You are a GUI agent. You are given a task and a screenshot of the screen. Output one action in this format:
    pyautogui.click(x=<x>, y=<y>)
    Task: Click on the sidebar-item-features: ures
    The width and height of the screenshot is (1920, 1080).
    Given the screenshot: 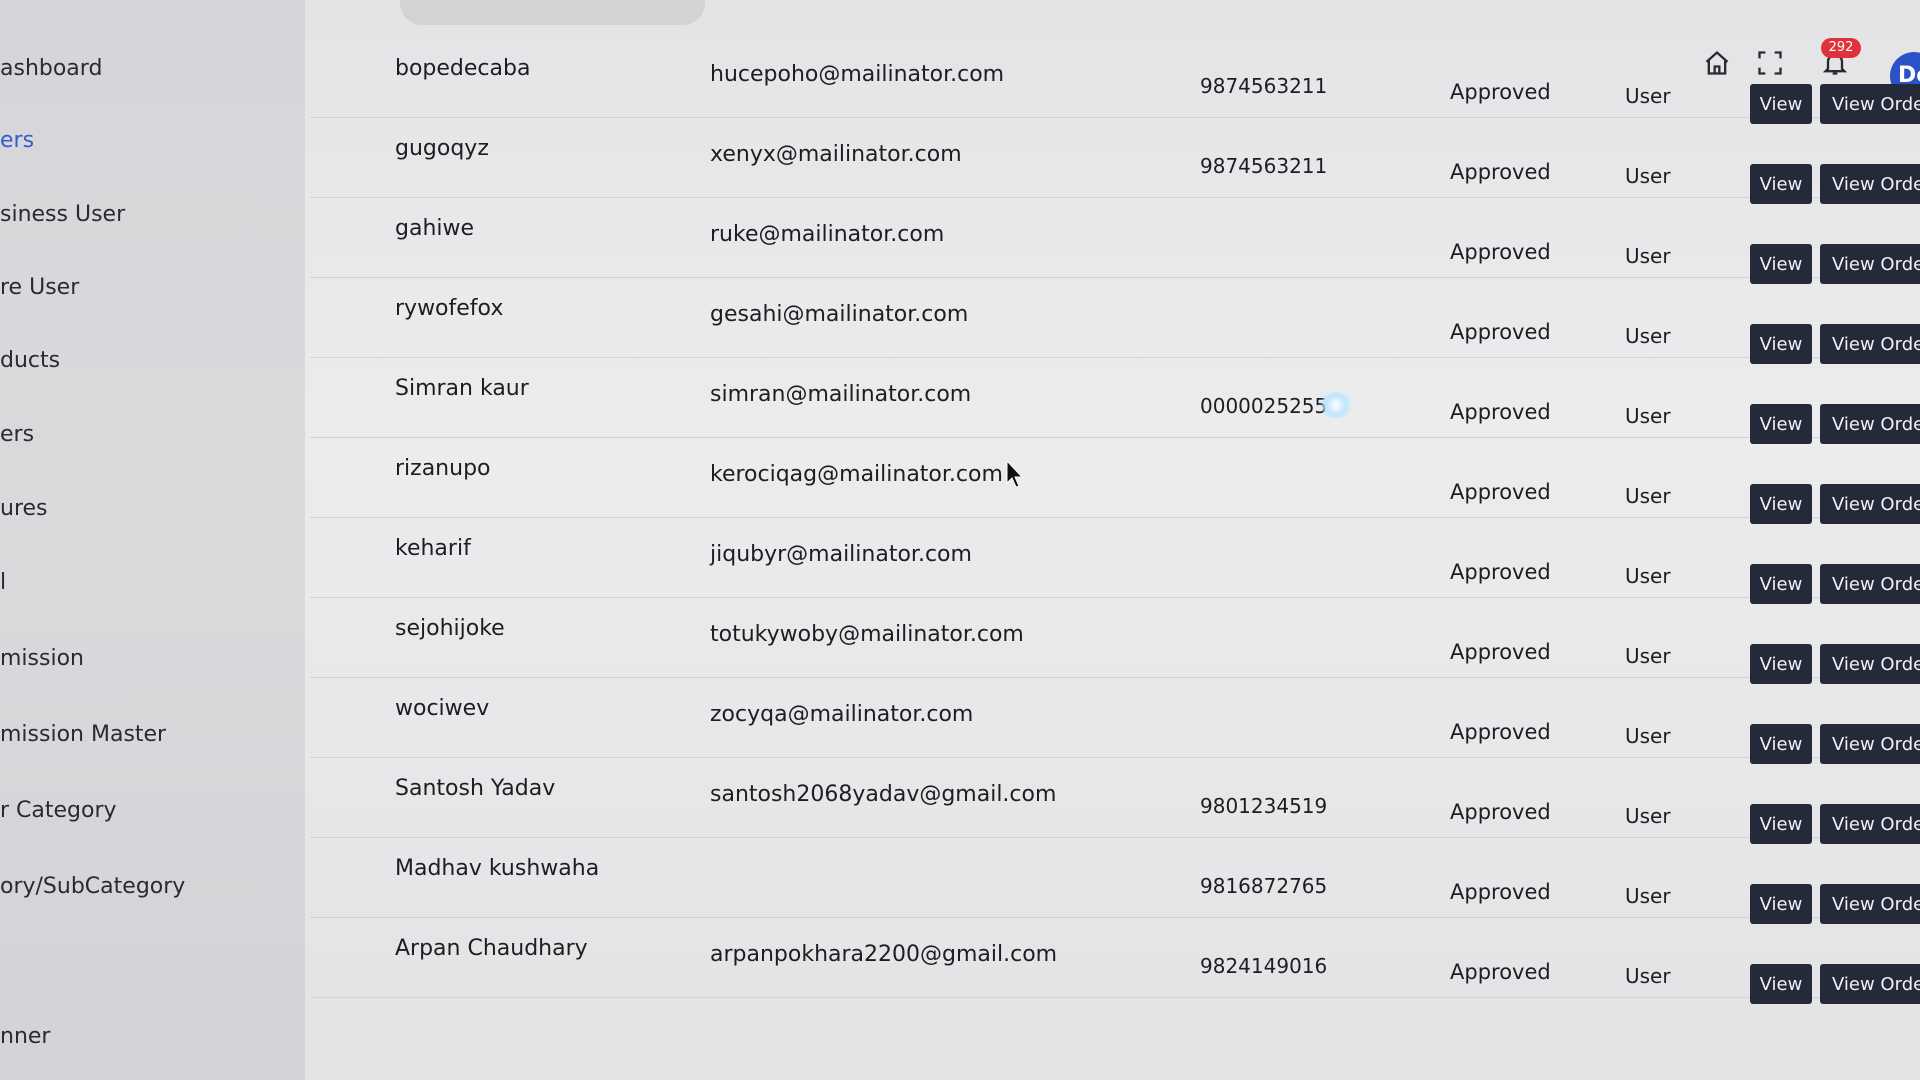 What is the action you would take?
    pyautogui.click(x=24, y=508)
    